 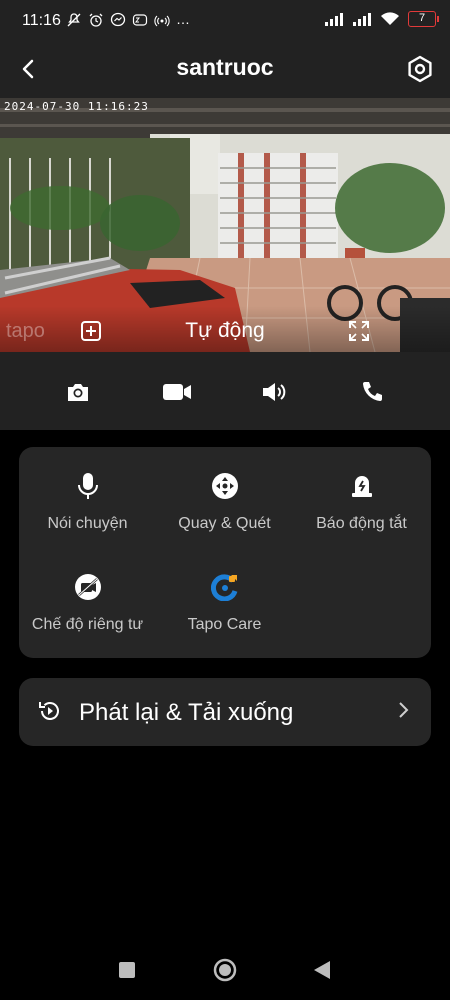 What do you see at coordinates (404, 710) in the screenshot?
I see `chevron-right-icon` at bounding box center [404, 710].